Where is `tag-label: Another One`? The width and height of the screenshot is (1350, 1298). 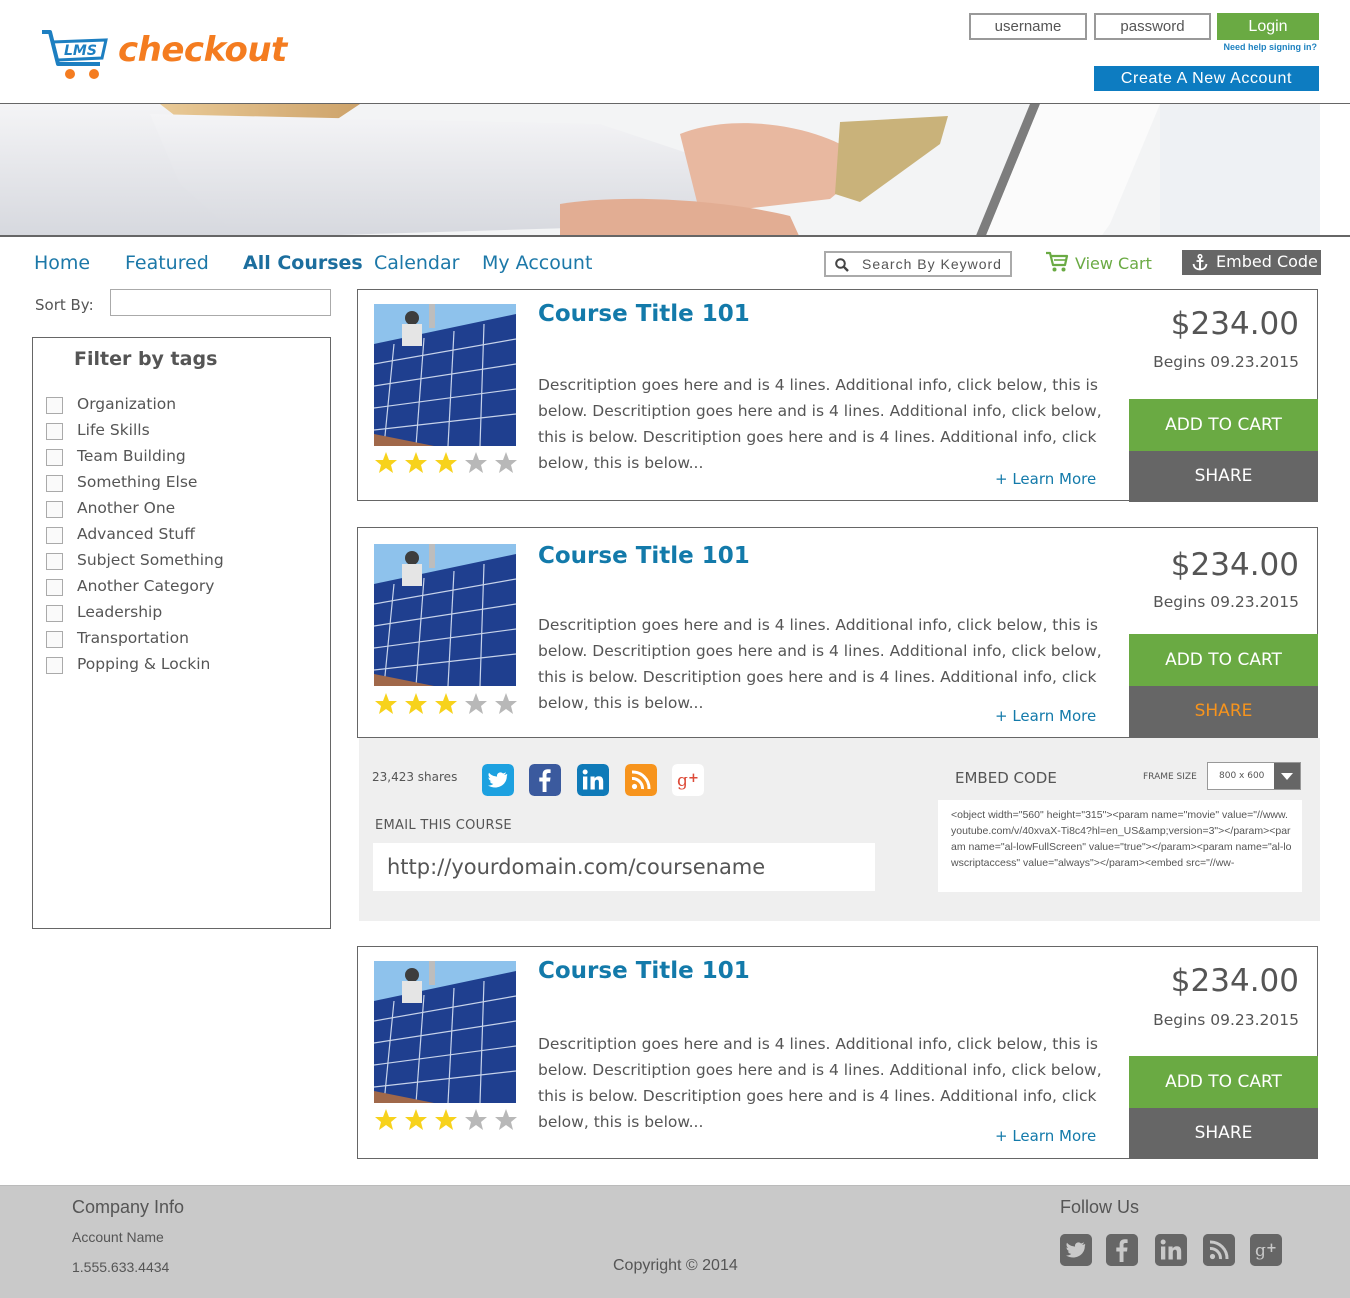
tag-label: Another One is located at coordinates (126, 508).